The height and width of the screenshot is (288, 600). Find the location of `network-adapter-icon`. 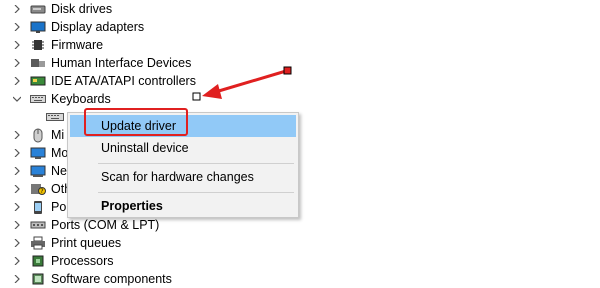

network-adapter-icon is located at coordinates (38, 171).